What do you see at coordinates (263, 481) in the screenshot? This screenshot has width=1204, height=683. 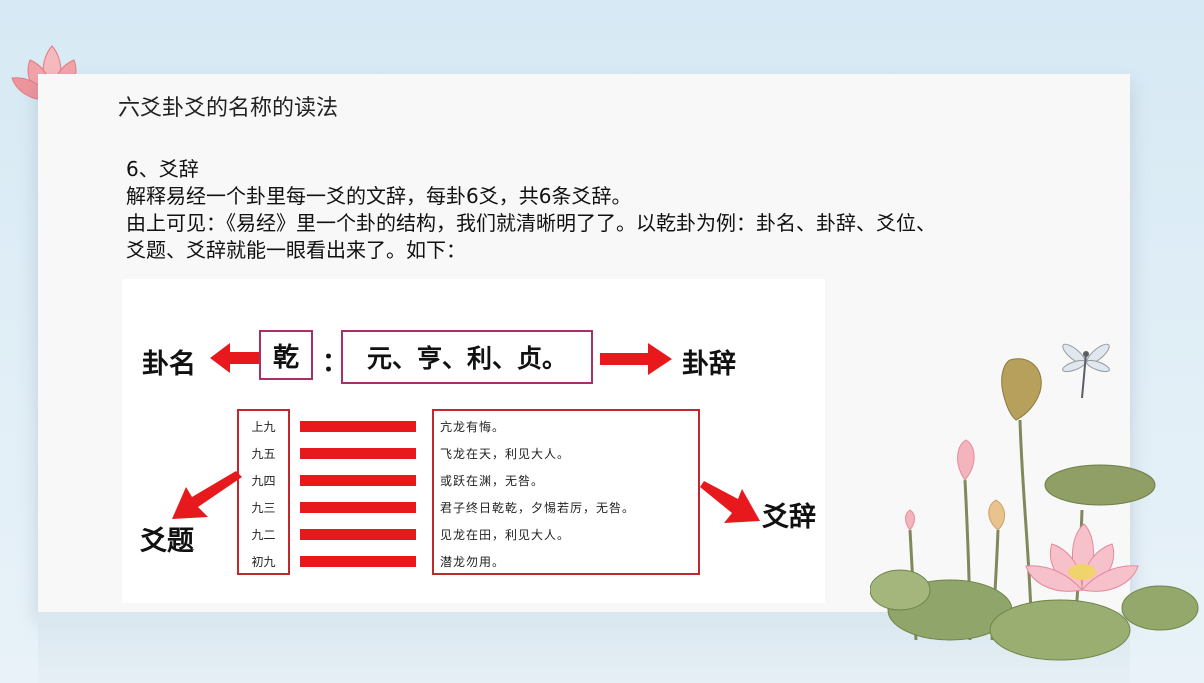 I see `yao-title: 九四` at bounding box center [263, 481].